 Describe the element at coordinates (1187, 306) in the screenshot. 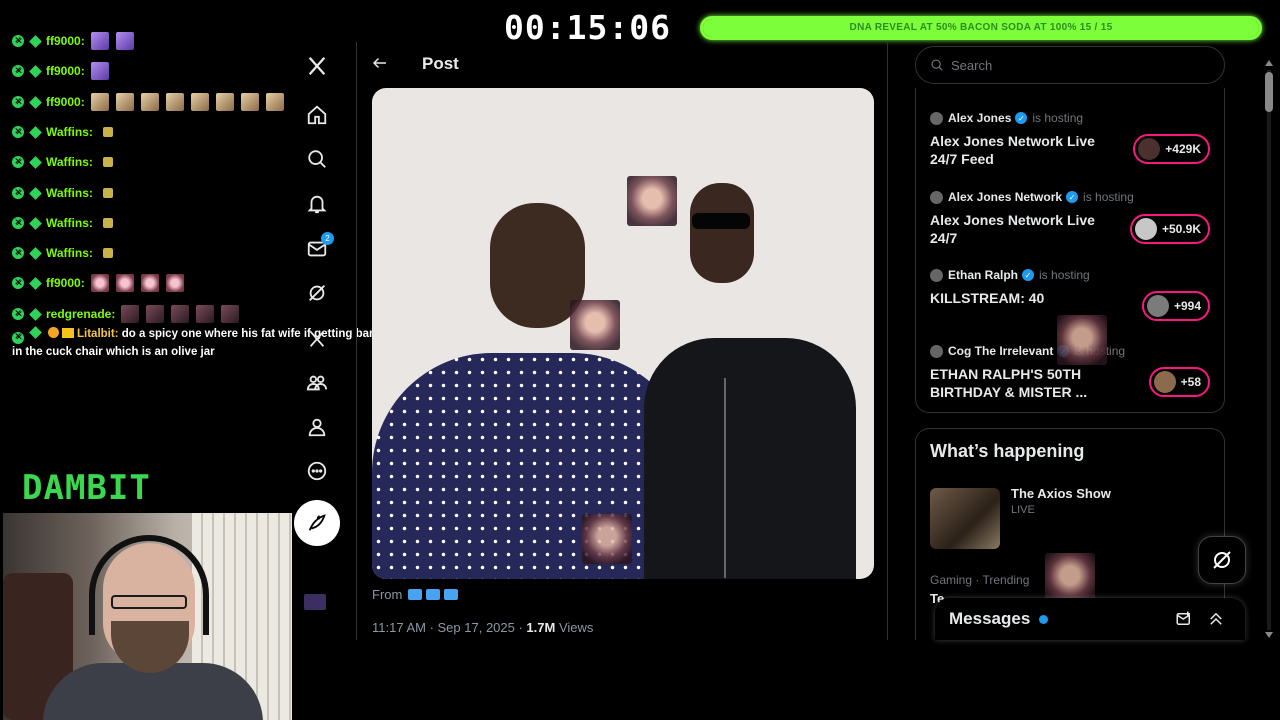

I see `listener-count: +994` at that location.